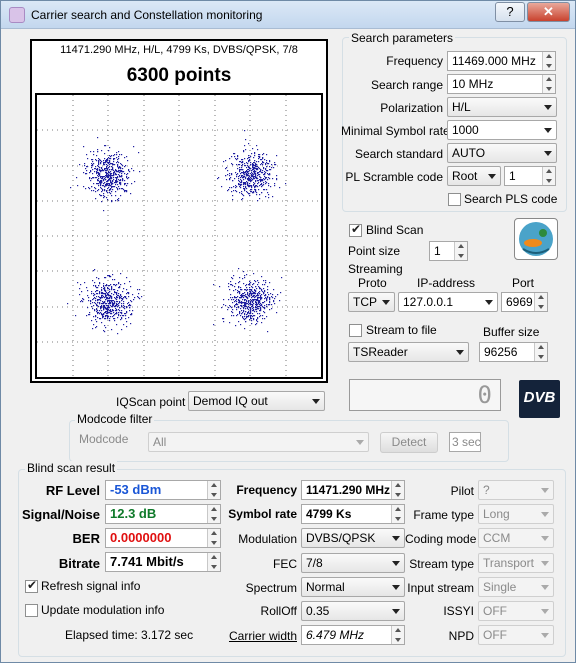 This screenshot has height=663, width=576. What do you see at coordinates (458, 611) in the screenshot?
I see `issyi-label: ISSYI` at bounding box center [458, 611].